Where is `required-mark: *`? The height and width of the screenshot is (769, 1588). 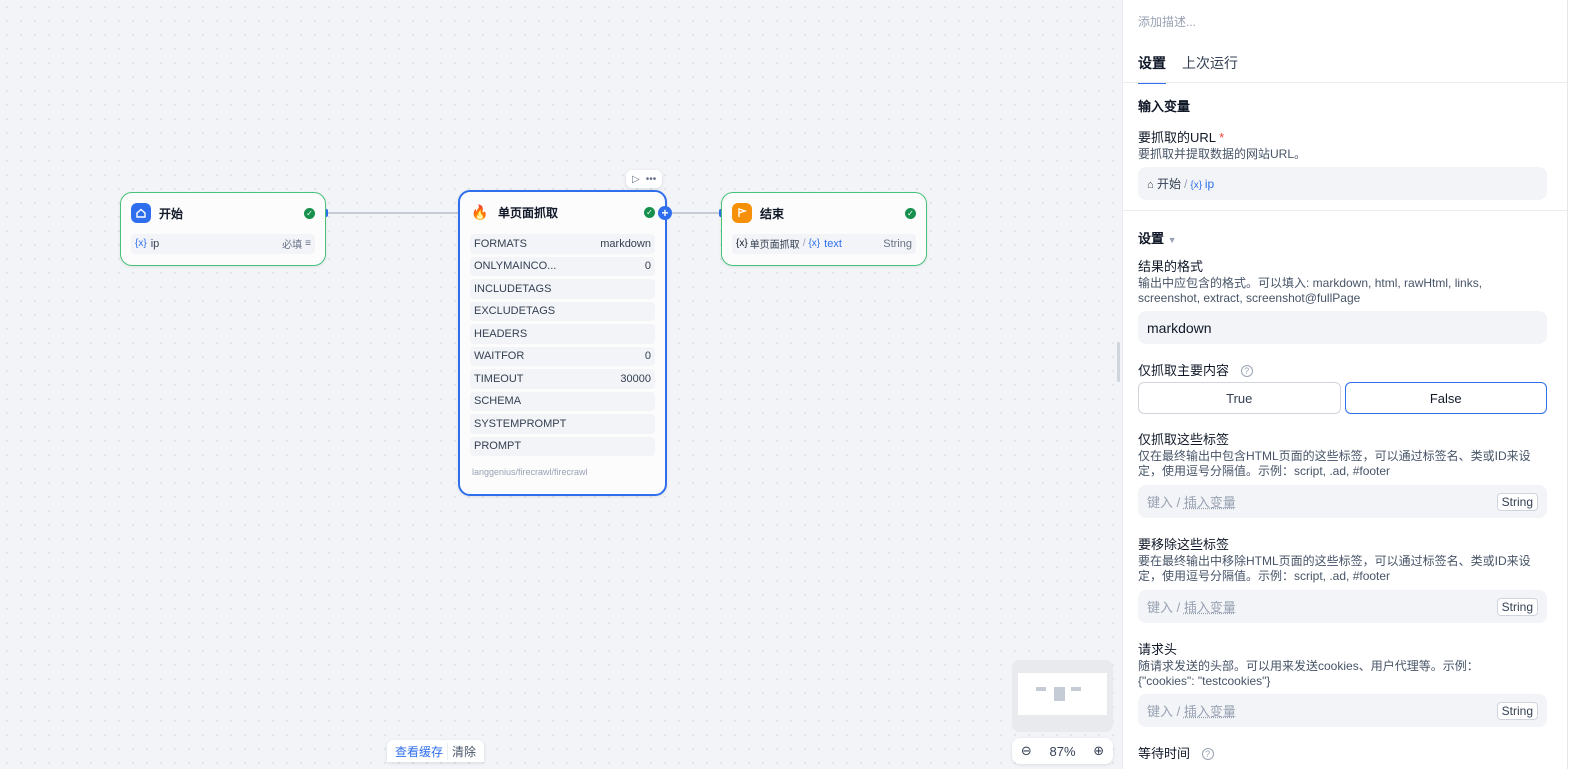
required-mark: * is located at coordinates (1222, 137).